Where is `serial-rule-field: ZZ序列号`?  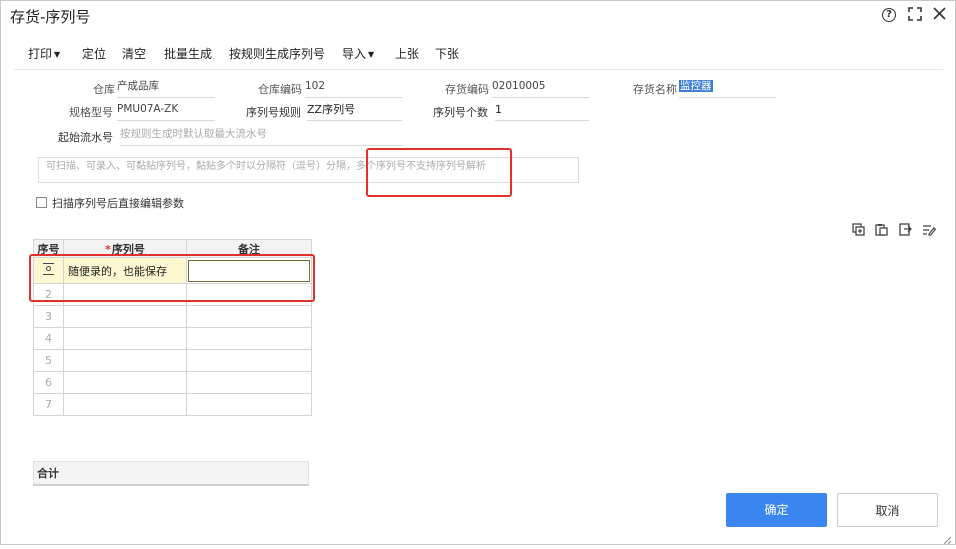
serial-rule-field: ZZ序列号 is located at coordinates (354, 111).